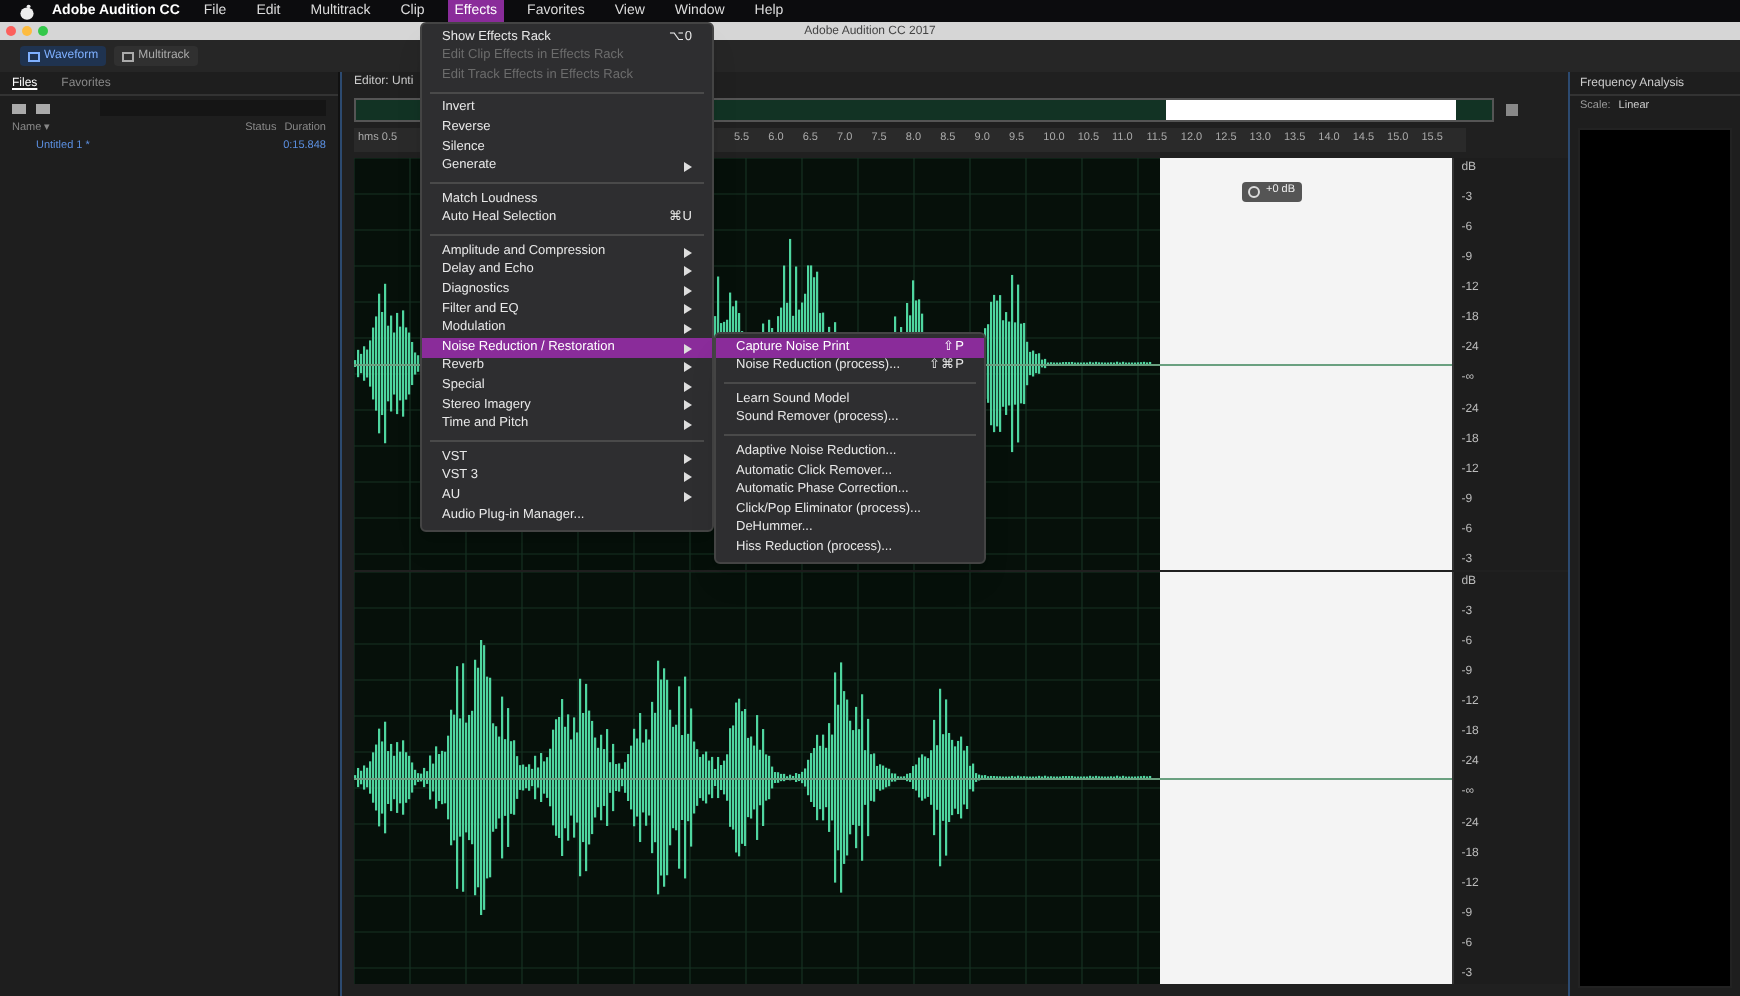 Image resolution: width=1740 pixels, height=996 pixels. Describe the element at coordinates (27, 11) in the screenshot. I see `apple-icon` at that location.